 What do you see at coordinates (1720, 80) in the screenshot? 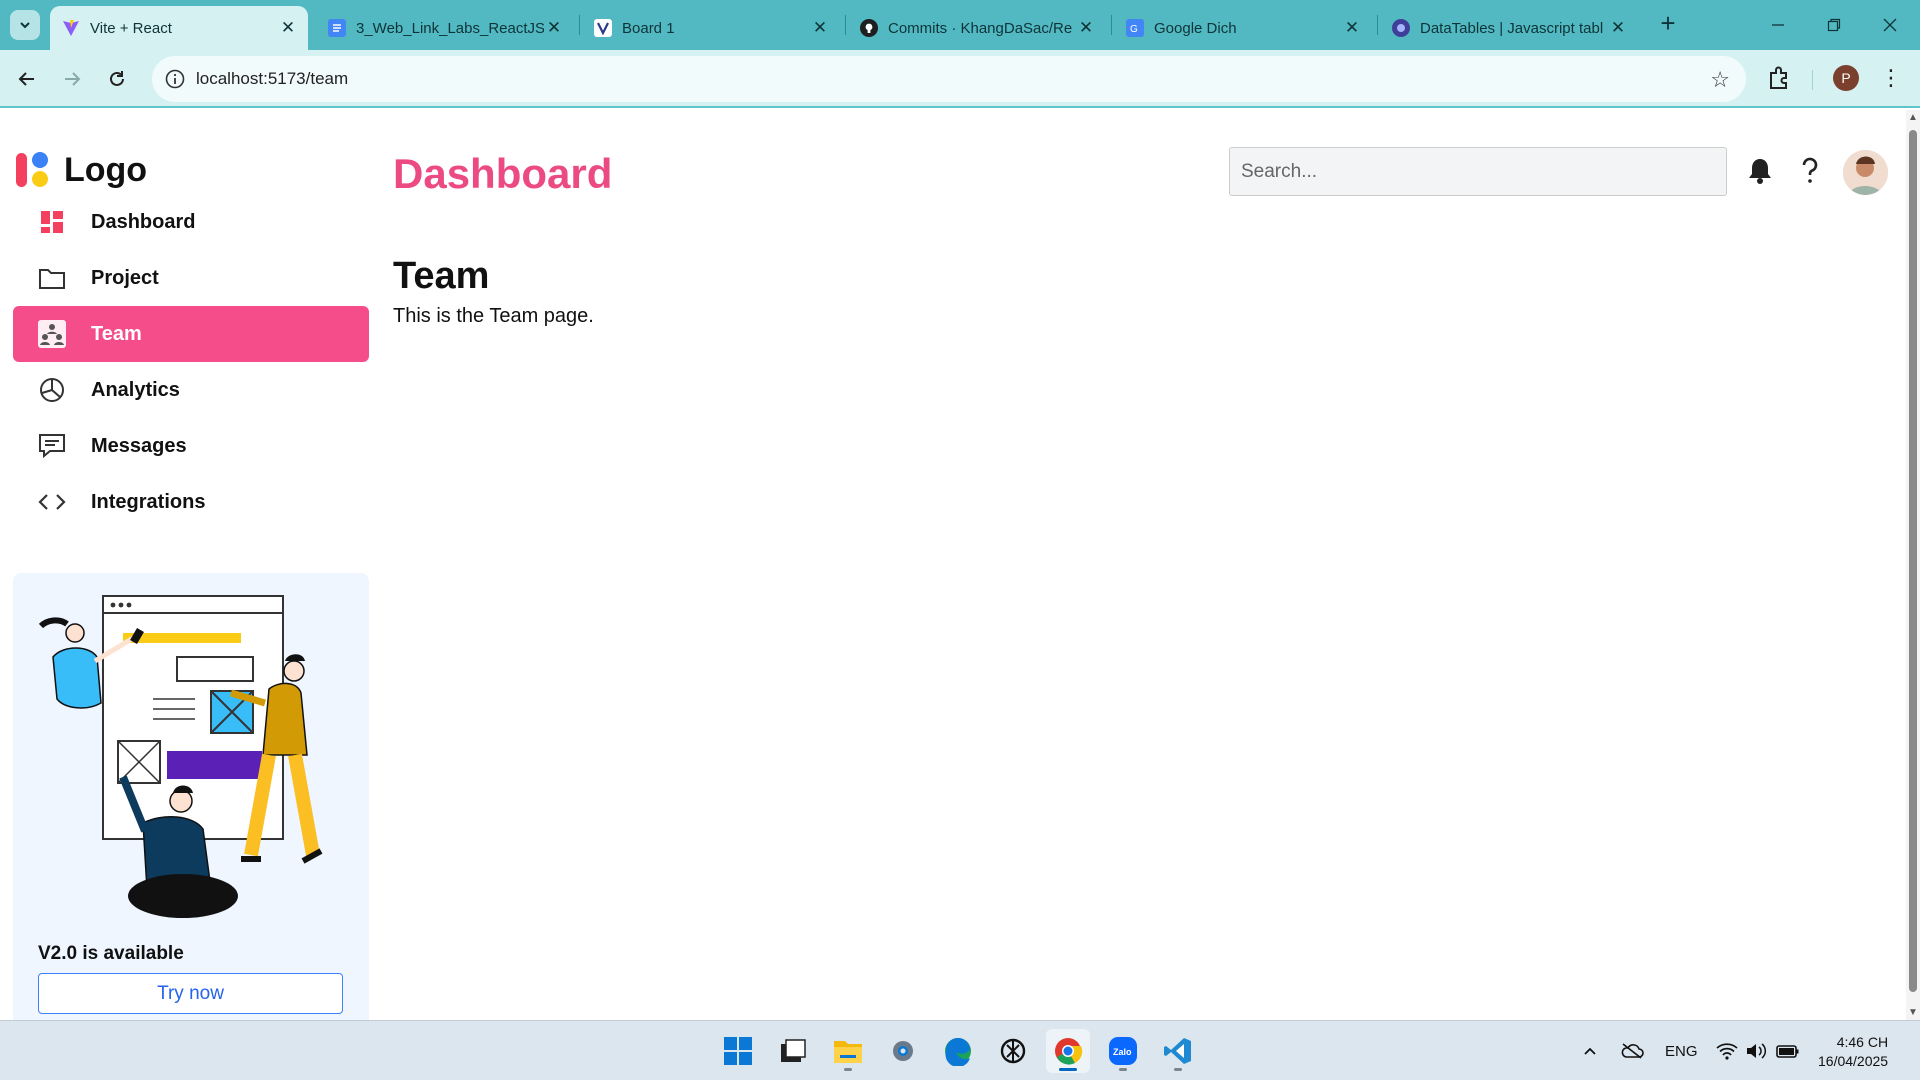
I see `bookmark-star-icon: ☆` at bounding box center [1720, 80].